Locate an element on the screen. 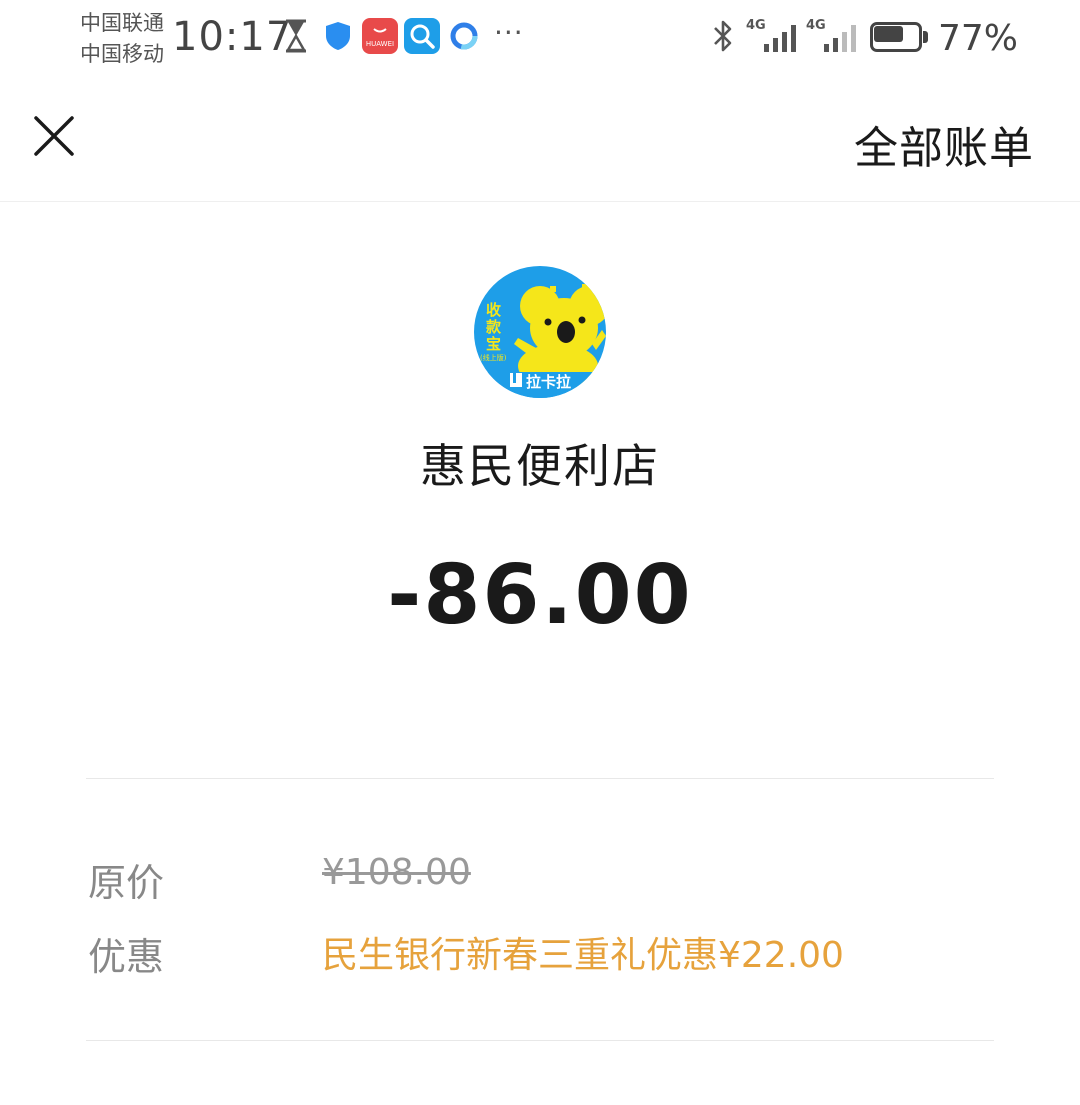  logo-char-2: 款 is located at coordinates (494, 327).